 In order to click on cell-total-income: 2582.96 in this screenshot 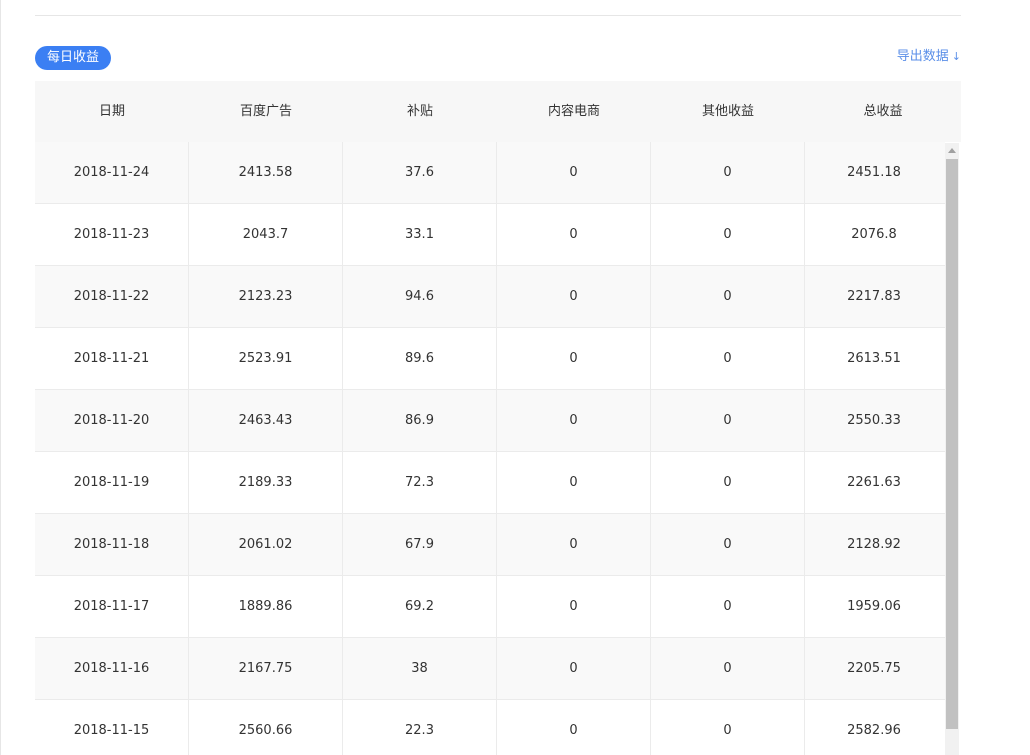, I will do `click(874, 730)`.